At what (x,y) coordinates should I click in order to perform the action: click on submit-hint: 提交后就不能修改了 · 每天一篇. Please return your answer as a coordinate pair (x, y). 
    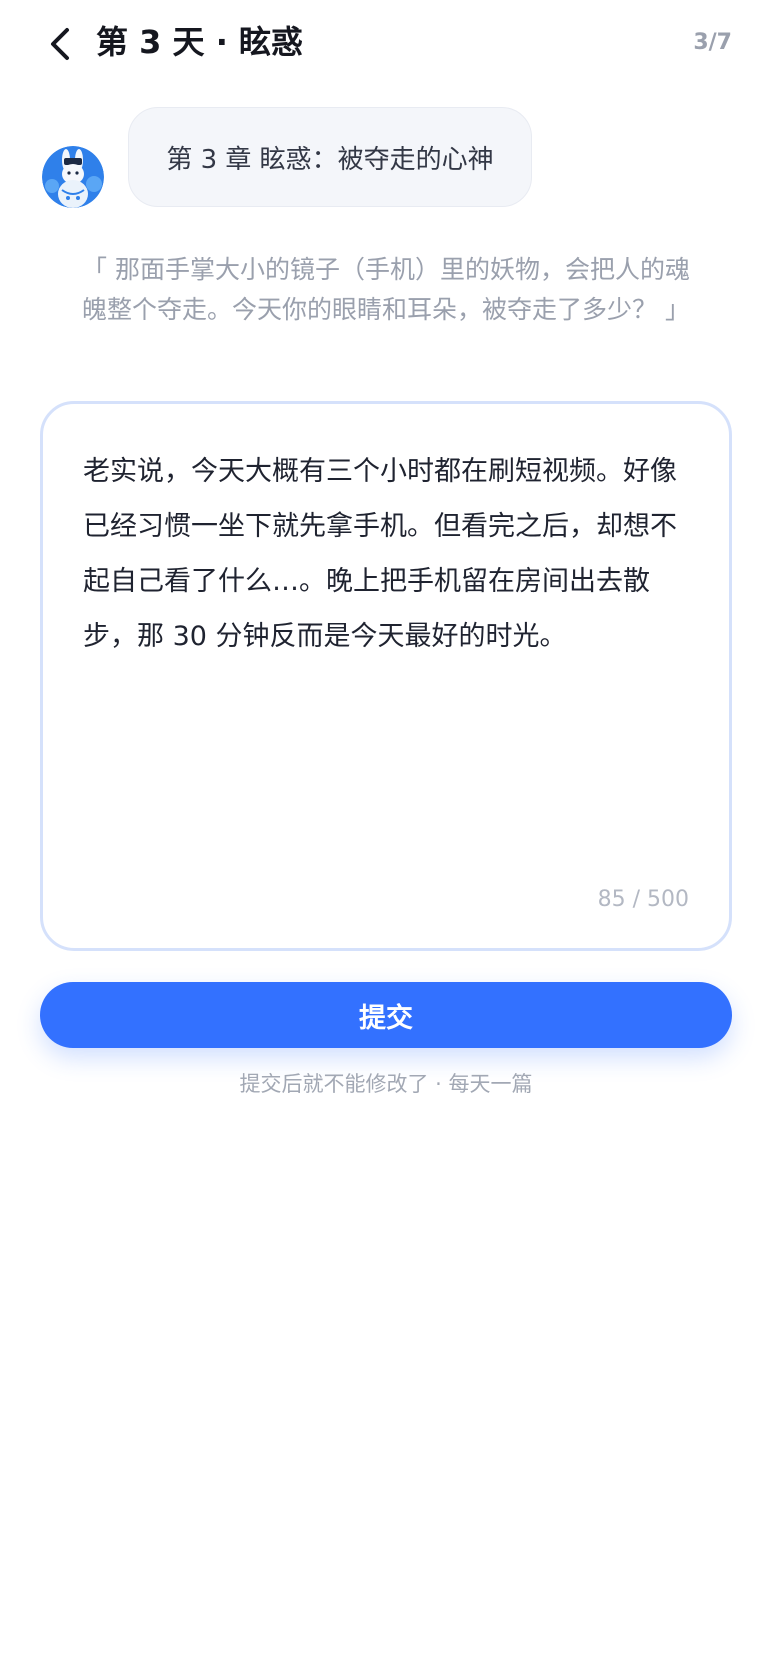
    Looking at the image, I should click on (386, 1084).